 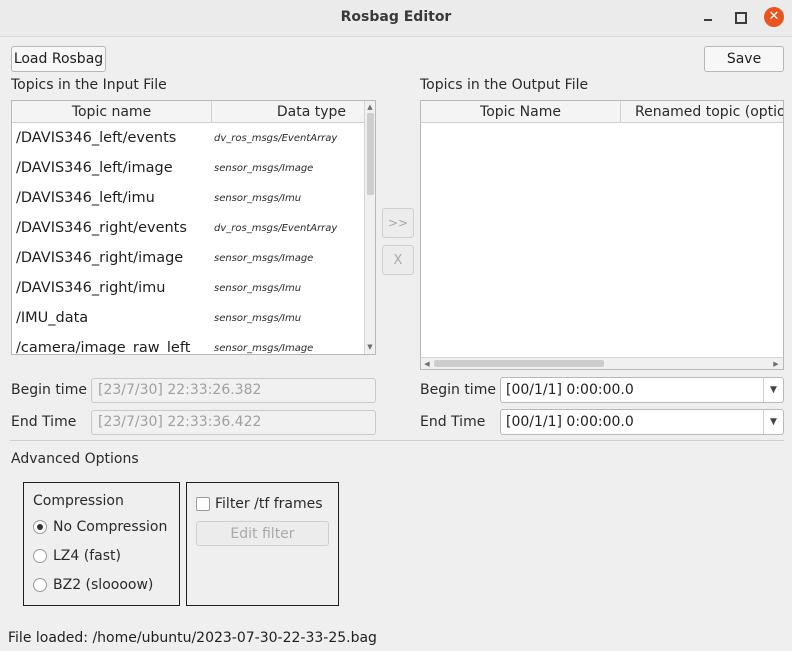 I want to click on topic-name: /DAVIS346_left/imu, so click(x=85, y=198).